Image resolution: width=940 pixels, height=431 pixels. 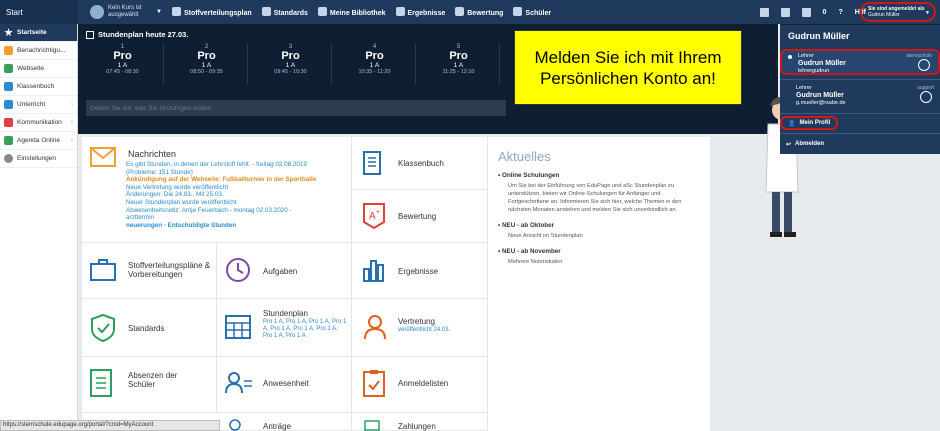 What do you see at coordinates (236, 173) in the screenshot?
I see `news-item: (Probleme: 151 Stunde)` at bounding box center [236, 173].